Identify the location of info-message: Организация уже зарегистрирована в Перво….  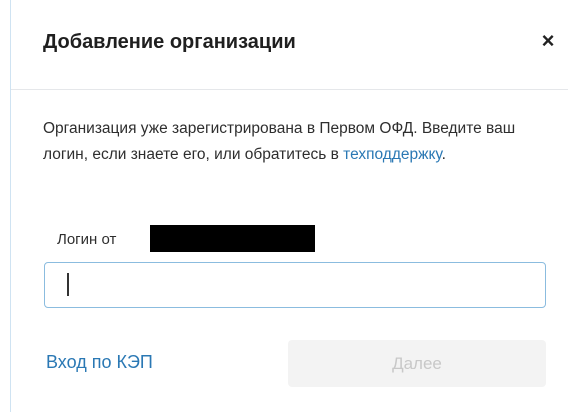
(293, 142).